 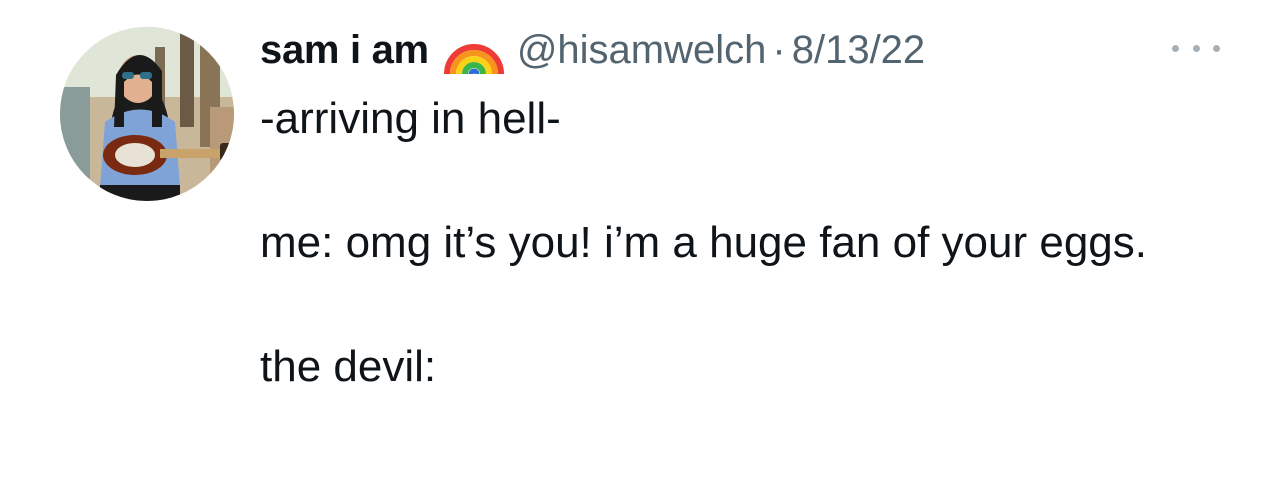 I want to click on more-horizontal-icon, so click(x=1196, y=48).